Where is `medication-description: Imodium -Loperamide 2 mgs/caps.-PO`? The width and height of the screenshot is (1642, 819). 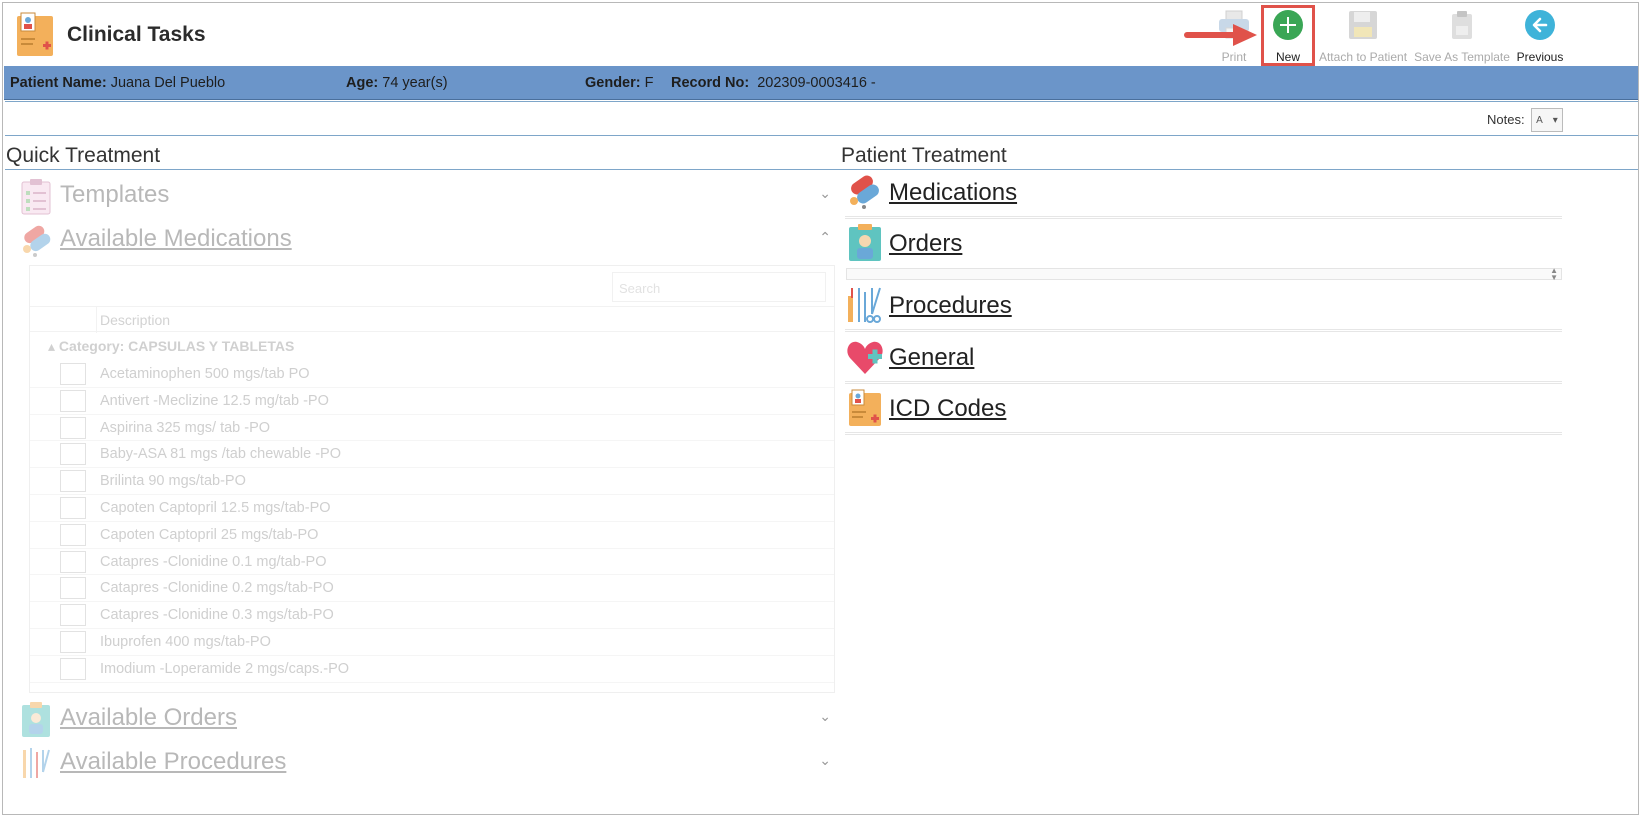
medication-description: Imodium -Loperamide 2 mgs/caps.-PO is located at coordinates (225, 668).